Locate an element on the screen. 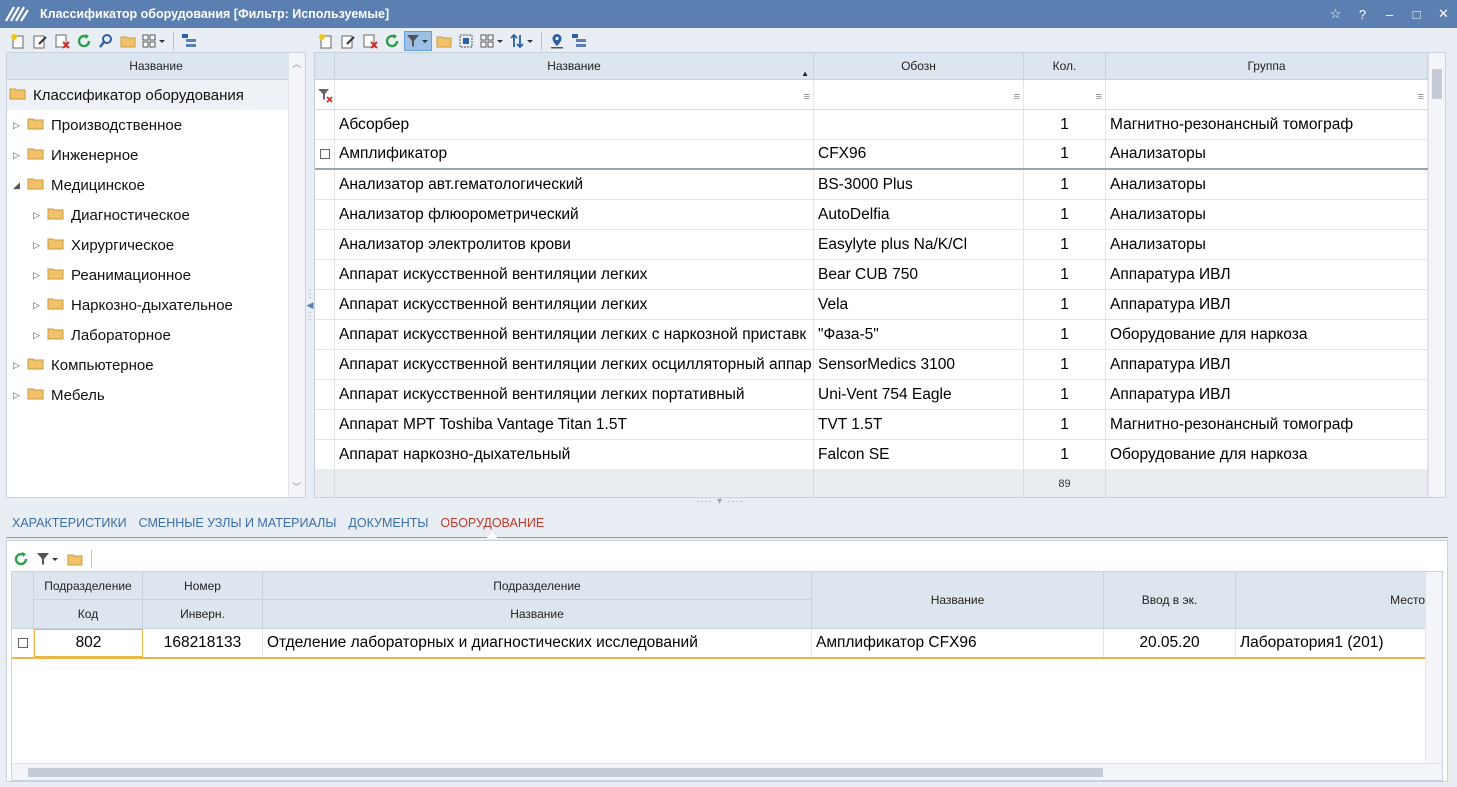  cell-group: Анализаторы is located at coordinates (1267, 184).